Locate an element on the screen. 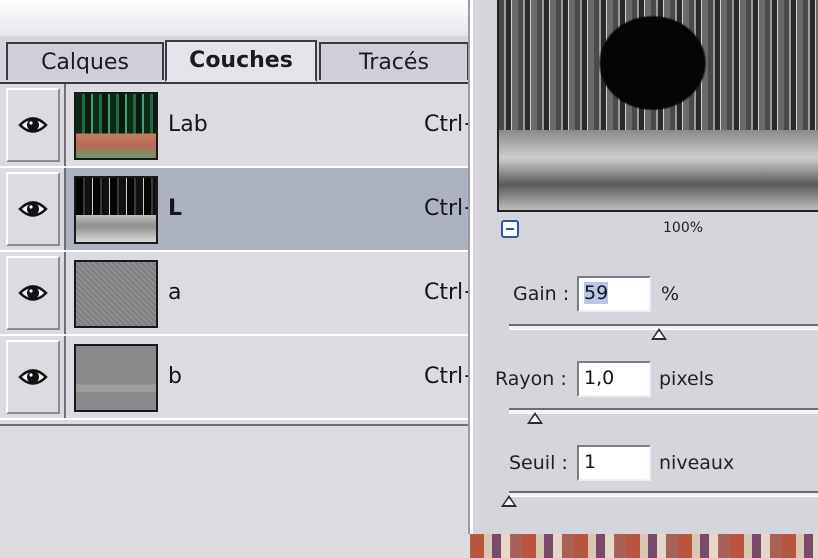  gain-slider-thumb is located at coordinates (659, 334).